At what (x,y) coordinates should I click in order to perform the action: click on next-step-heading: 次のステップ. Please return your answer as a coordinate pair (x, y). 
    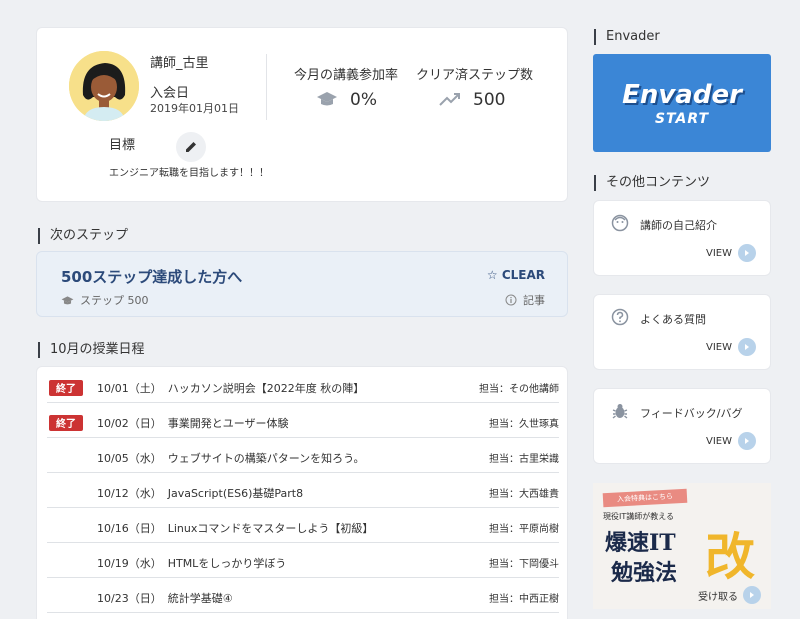
    Looking at the image, I should click on (83, 236).